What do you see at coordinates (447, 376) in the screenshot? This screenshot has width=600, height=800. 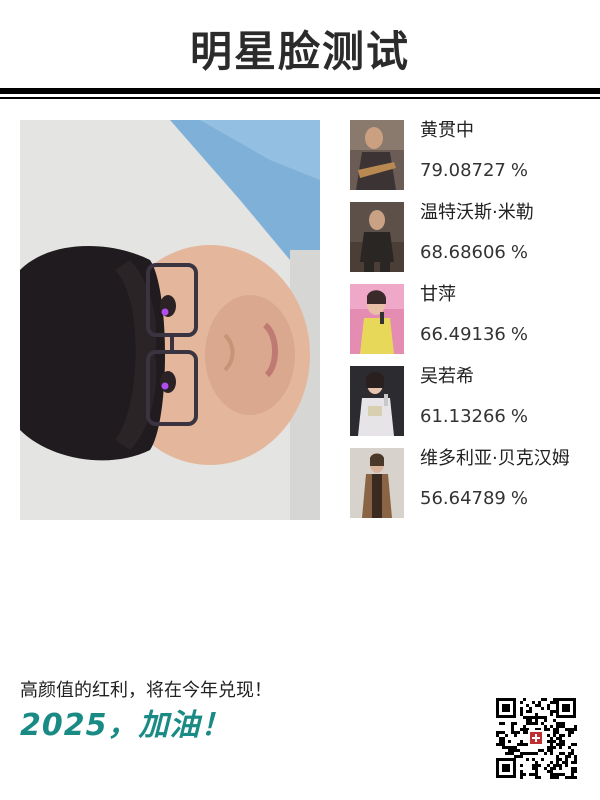 I see `celebrity-name: 吴若希` at bounding box center [447, 376].